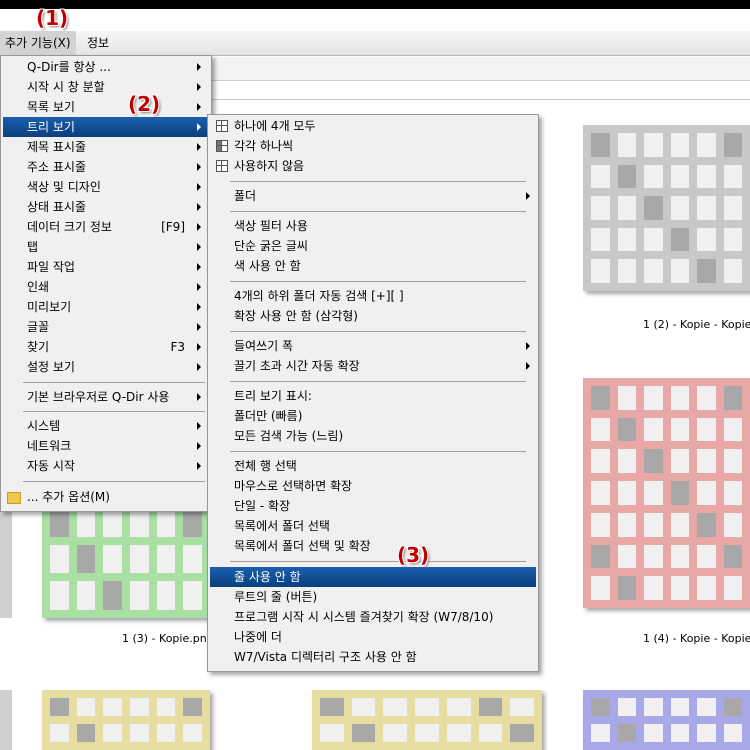  What do you see at coordinates (105, 167) in the screenshot?
I see `main-menu-item: 주소 표시줄` at bounding box center [105, 167].